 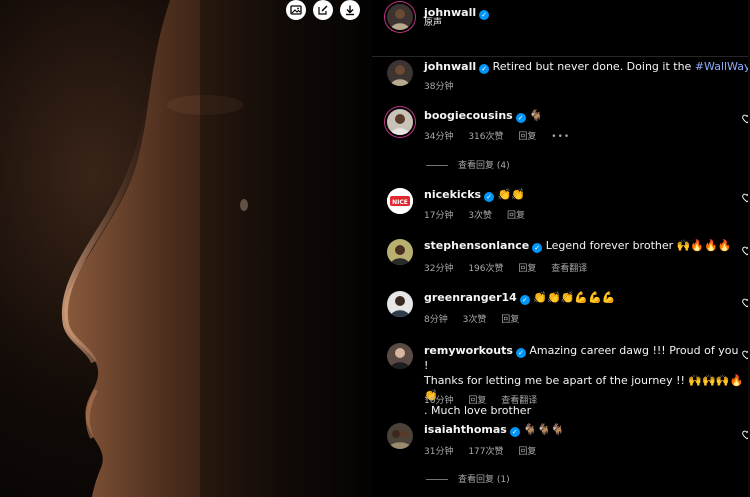 What do you see at coordinates (468, 350) in the screenshot?
I see `commenter-username: remyworkouts` at bounding box center [468, 350].